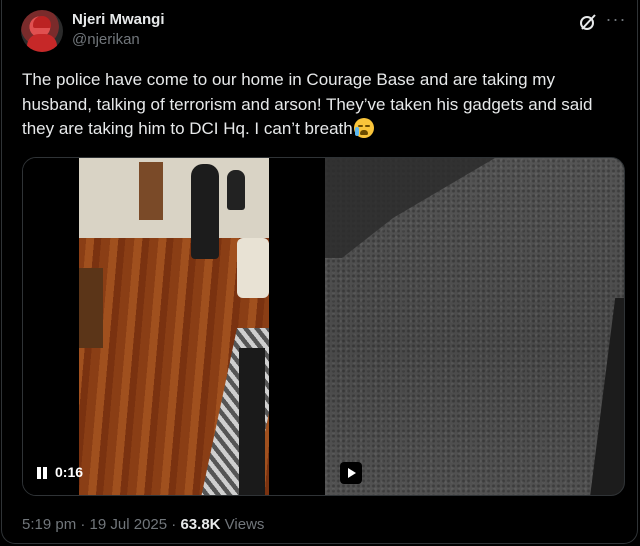 The height and width of the screenshot is (546, 640). Describe the element at coordinates (244, 524) in the screenshot. I see `views-label: Views` at that location.